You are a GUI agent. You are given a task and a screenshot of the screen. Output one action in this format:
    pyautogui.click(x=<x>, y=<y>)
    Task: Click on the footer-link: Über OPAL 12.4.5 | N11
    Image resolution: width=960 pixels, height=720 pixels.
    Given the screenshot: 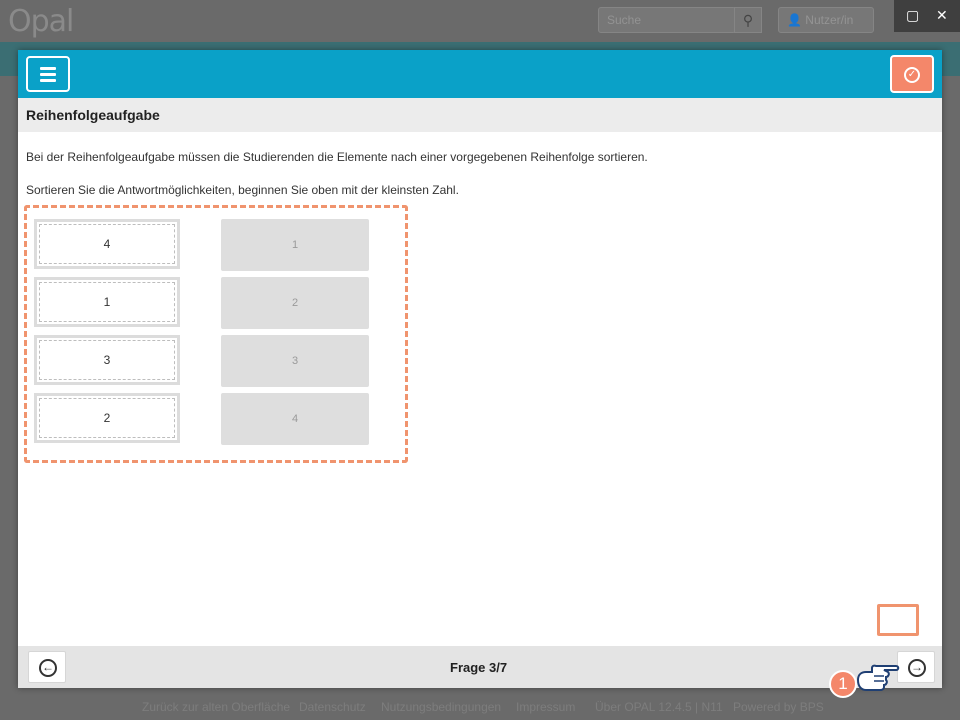 What is the action you would take?
    pyautogui.click(x=659, y=707)
    